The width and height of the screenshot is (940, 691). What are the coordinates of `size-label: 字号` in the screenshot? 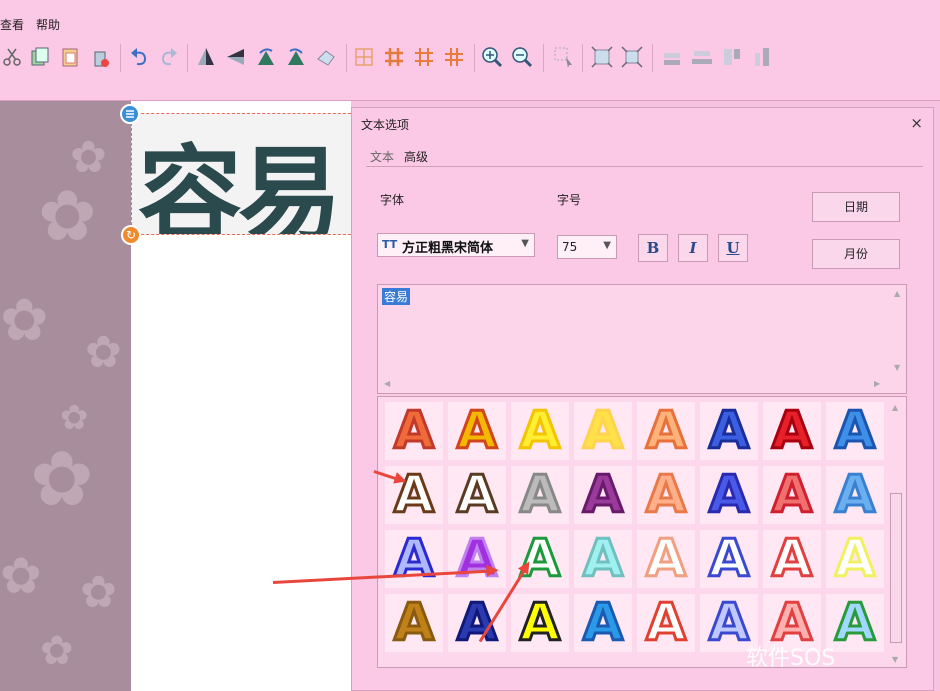 It's located at (569, 200).